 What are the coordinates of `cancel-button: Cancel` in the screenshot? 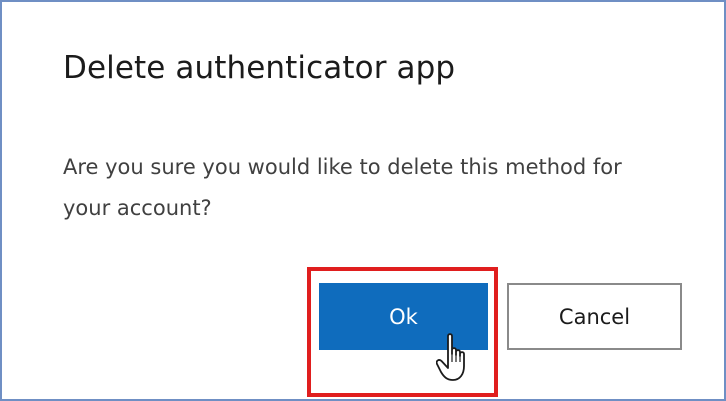 It's located at (594, 316).